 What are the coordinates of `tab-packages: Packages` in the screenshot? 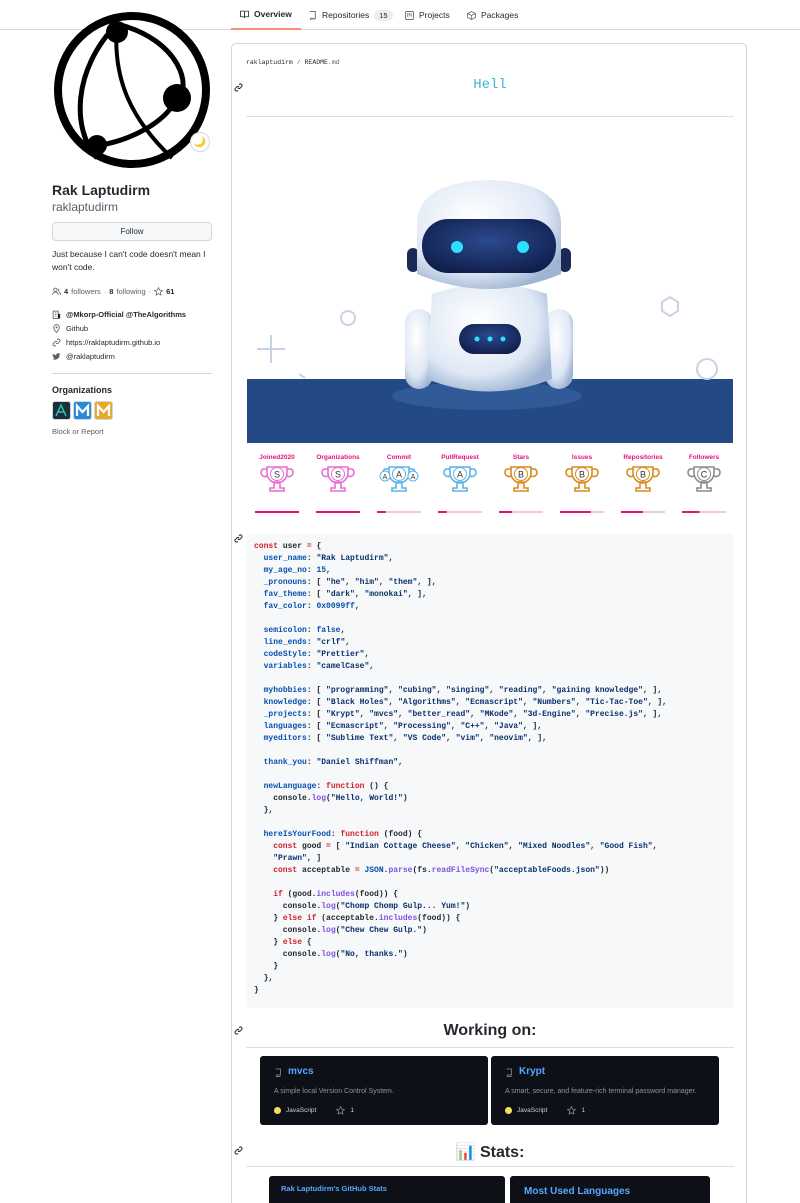 It's located at (492, 15).